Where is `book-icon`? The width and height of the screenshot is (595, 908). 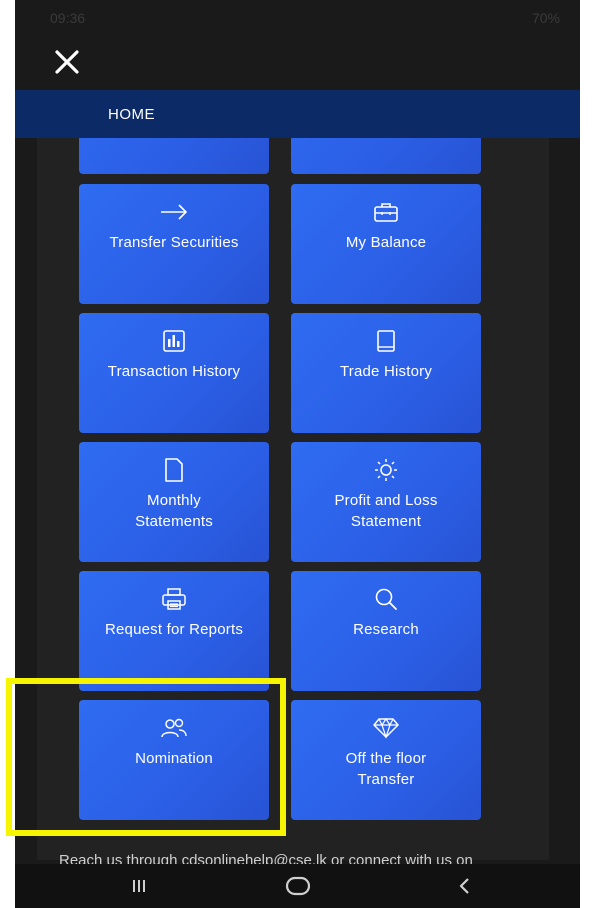 book-icon is located at coordinates (386, 341).